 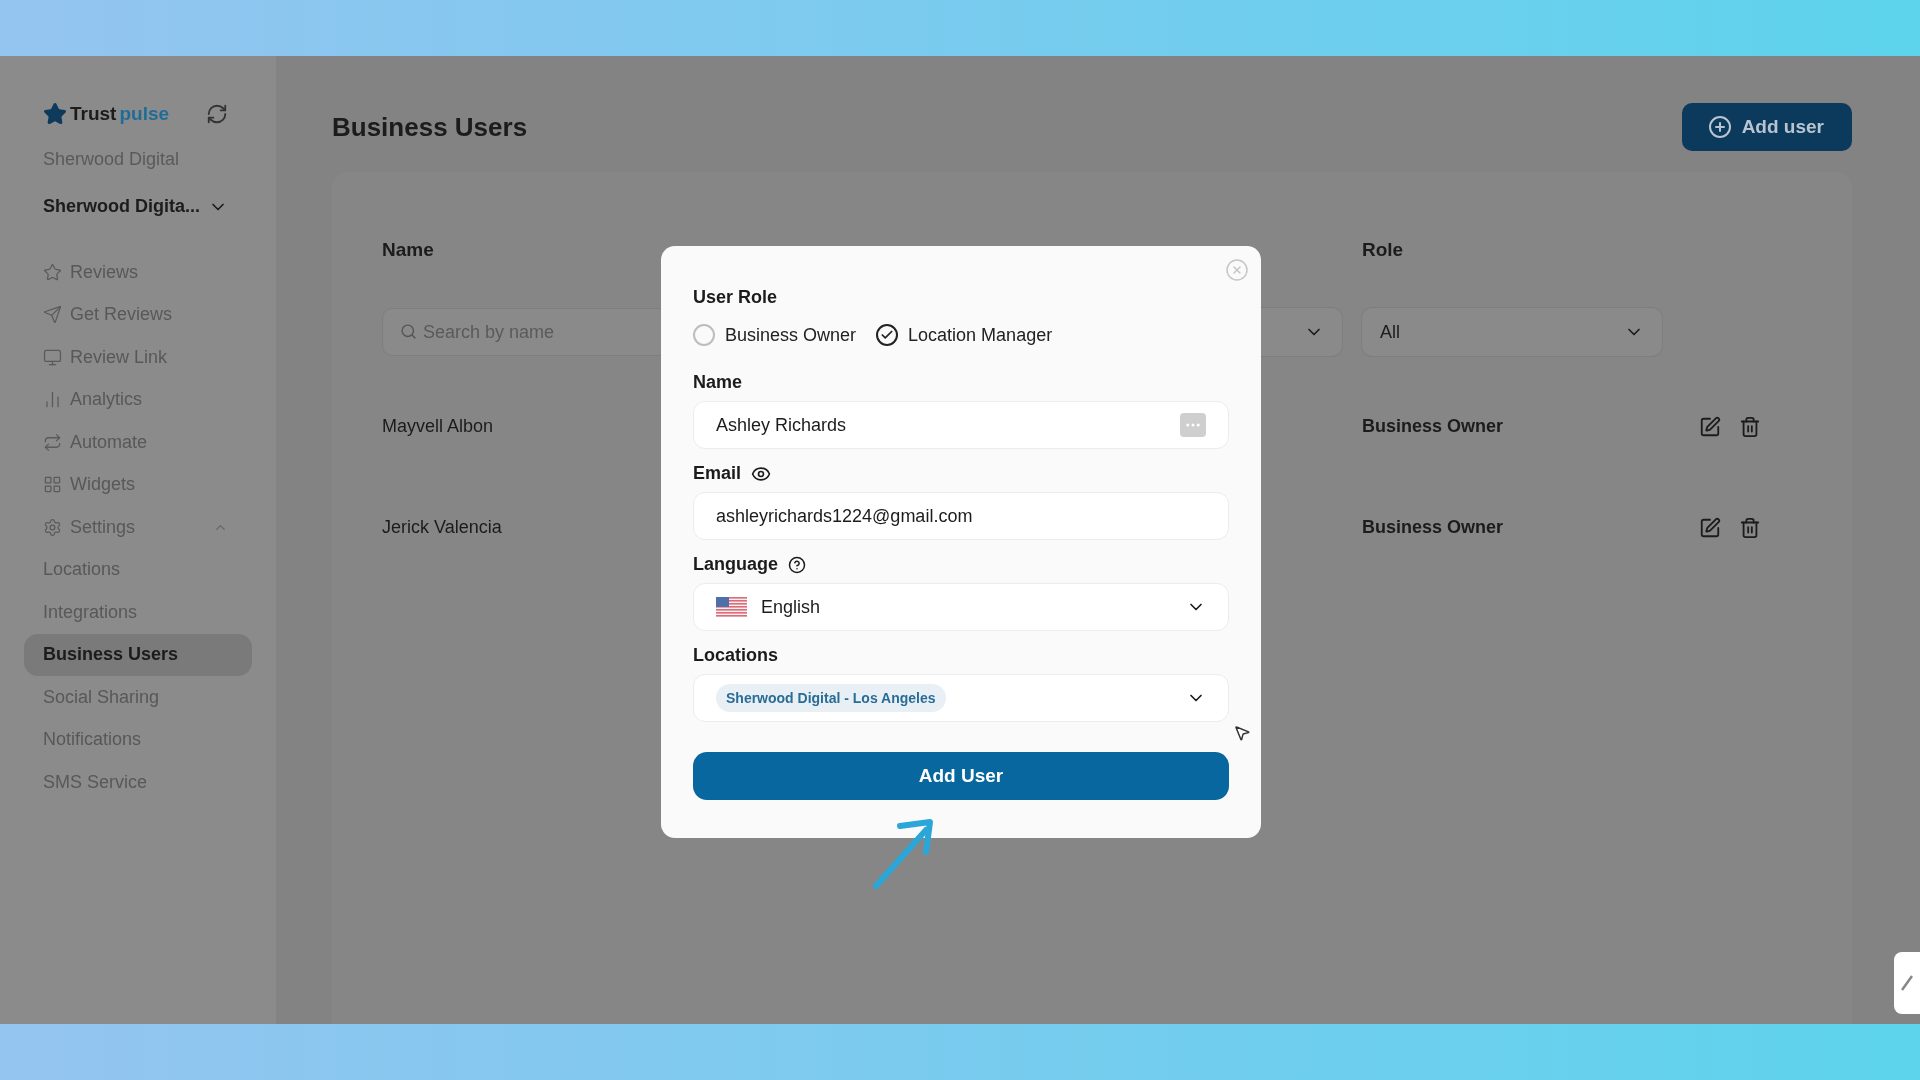 I want to click on field-label: User Role, so click(x=736, y=297).